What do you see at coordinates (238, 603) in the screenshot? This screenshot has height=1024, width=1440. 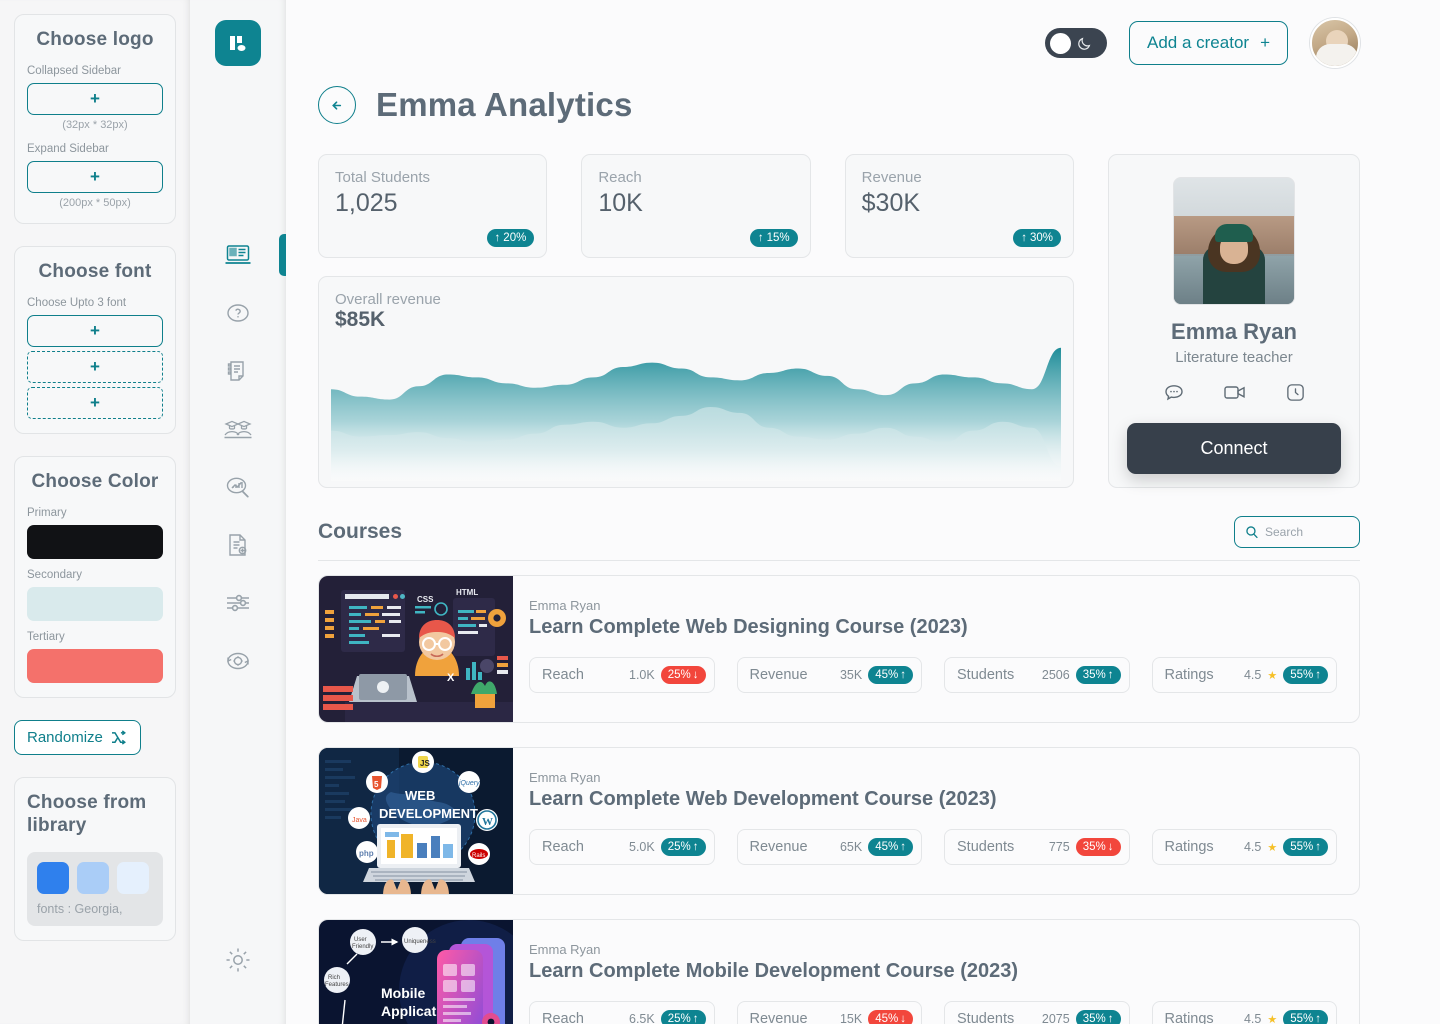 I see `sidebar-item-filters` at bounding box center [238, 603].